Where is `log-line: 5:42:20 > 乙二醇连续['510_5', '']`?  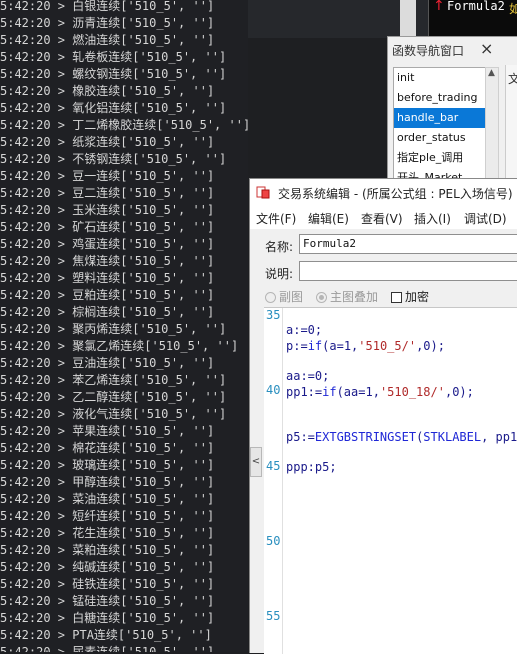 log-line: 5:42:20 > 乙二醇连续['510_5', ''] is located at coordinates (113, 397).